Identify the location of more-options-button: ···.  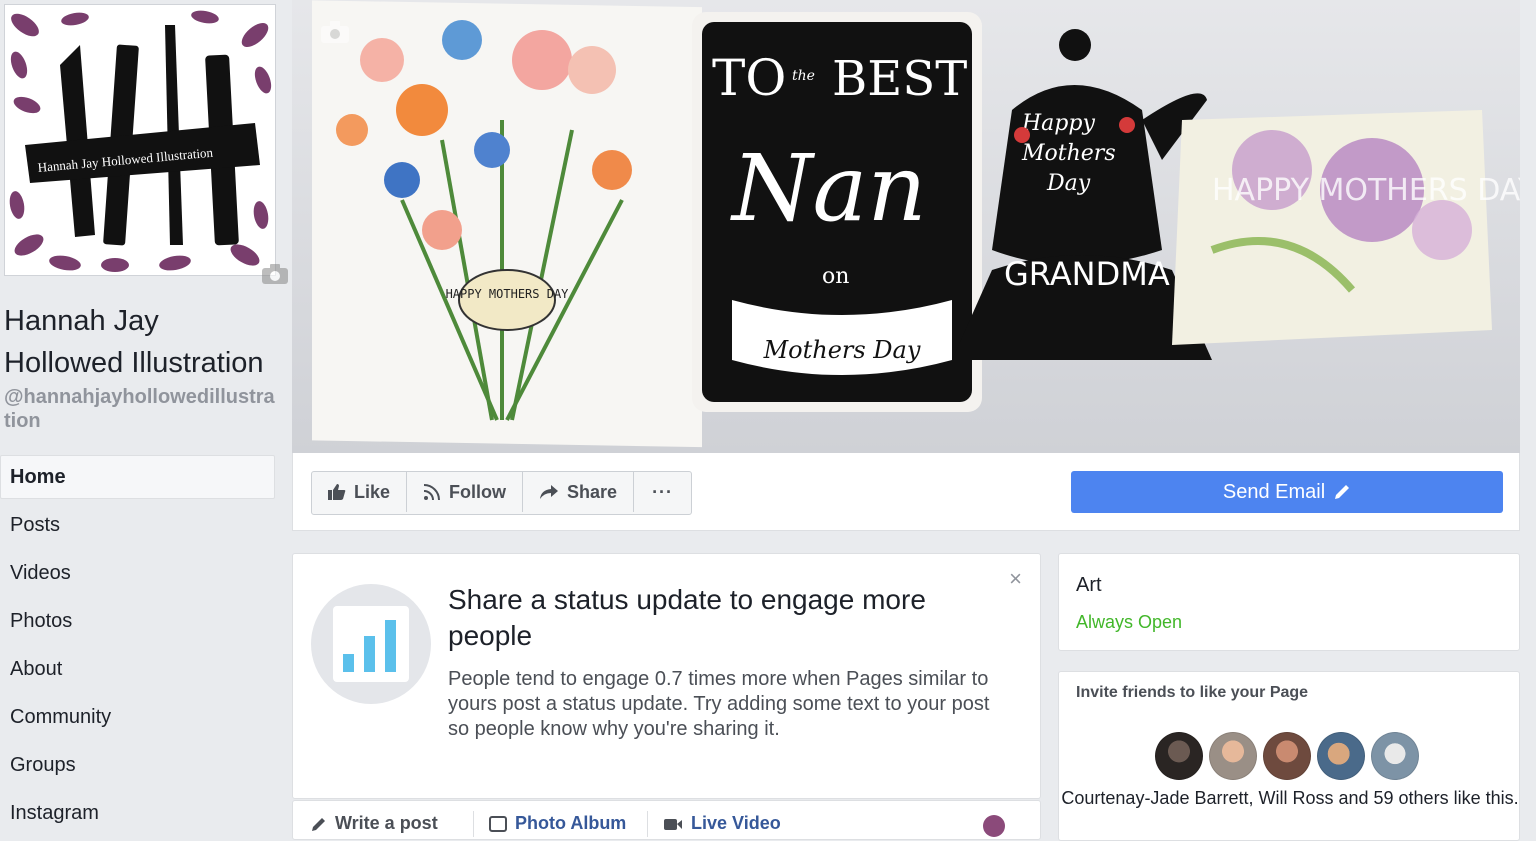
(662, 492).